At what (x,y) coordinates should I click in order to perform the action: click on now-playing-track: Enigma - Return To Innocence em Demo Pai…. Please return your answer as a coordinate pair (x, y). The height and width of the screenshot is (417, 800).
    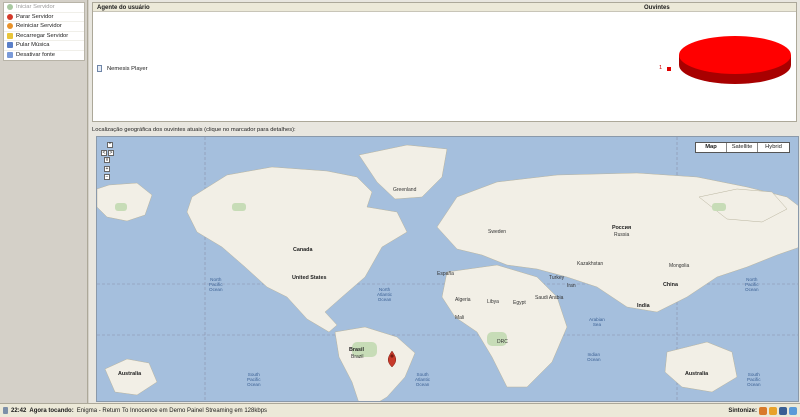
    Looking at the image, I should click on (172, 410).